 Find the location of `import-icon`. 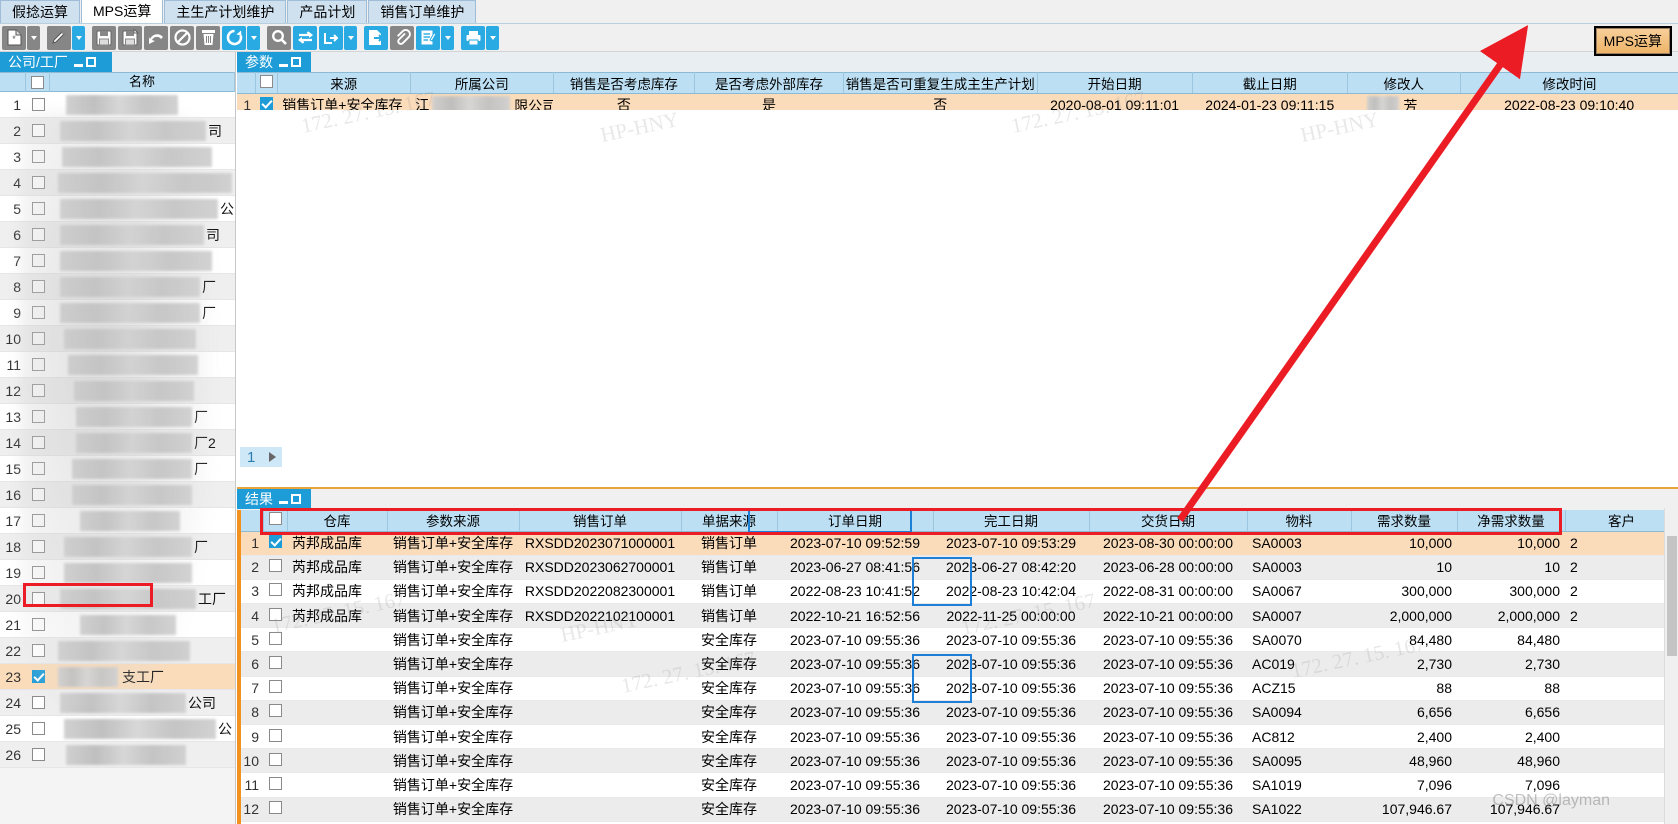

import-icon is located at coordinates (331, 37).